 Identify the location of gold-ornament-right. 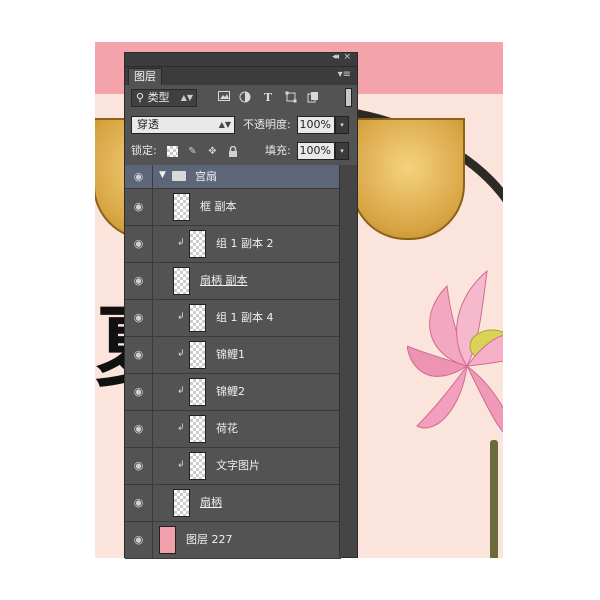
(408, 179).